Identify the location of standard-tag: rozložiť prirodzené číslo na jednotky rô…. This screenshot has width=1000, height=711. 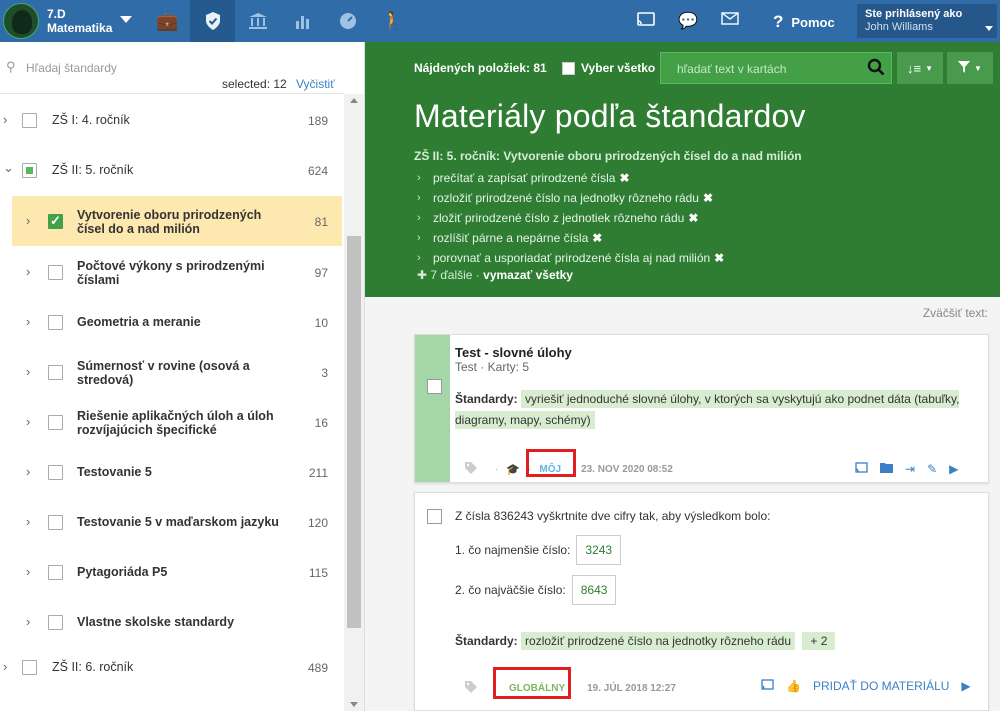
(658, 641).